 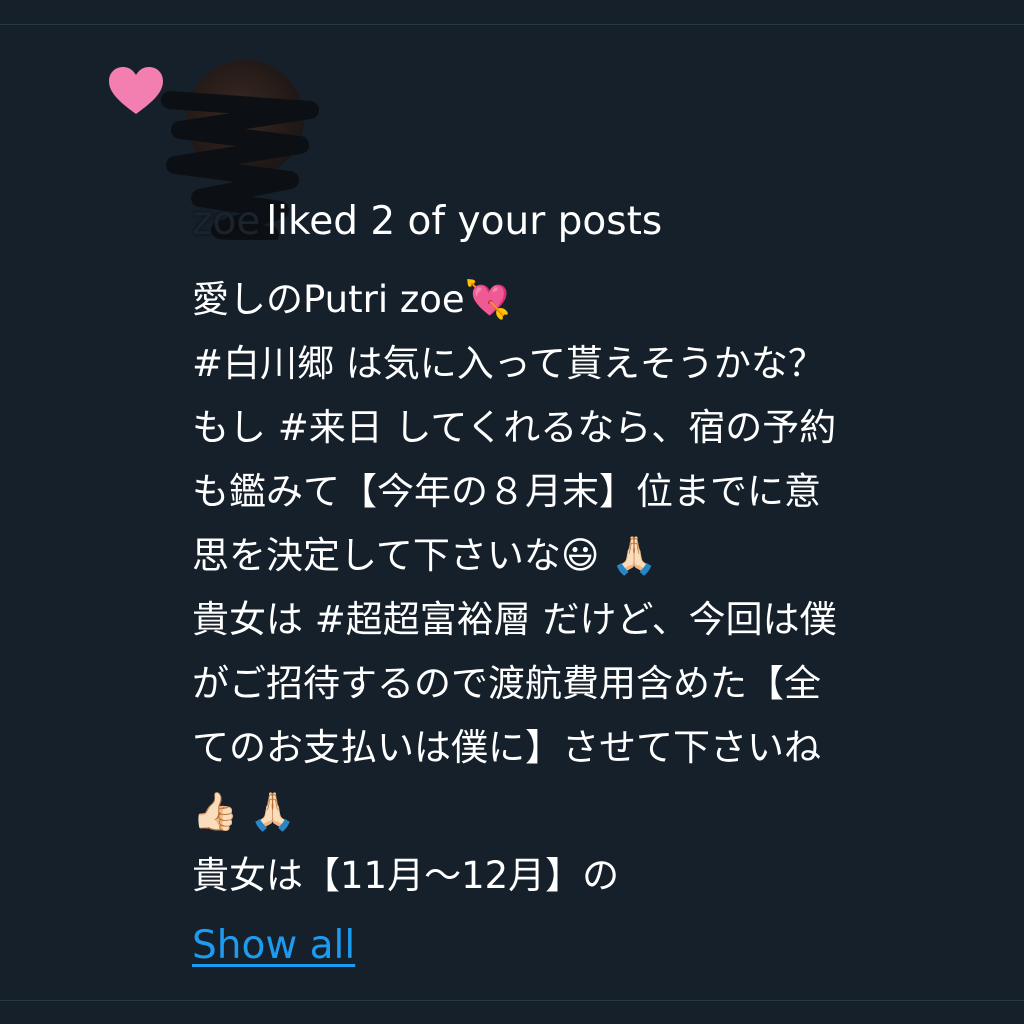 I want to click on notification-action: liked 2 of your posts, so click(x=464, y=221).